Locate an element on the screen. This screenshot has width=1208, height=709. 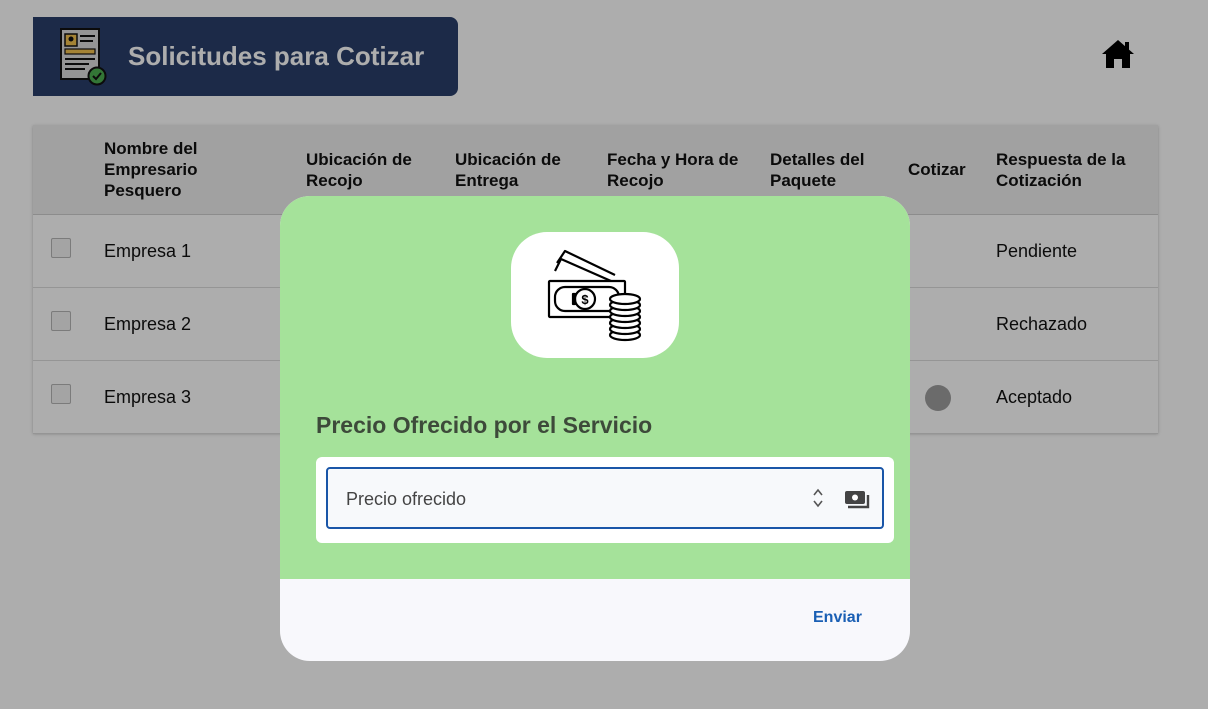
number-spinner-icon is located at coordinates (818, 498).